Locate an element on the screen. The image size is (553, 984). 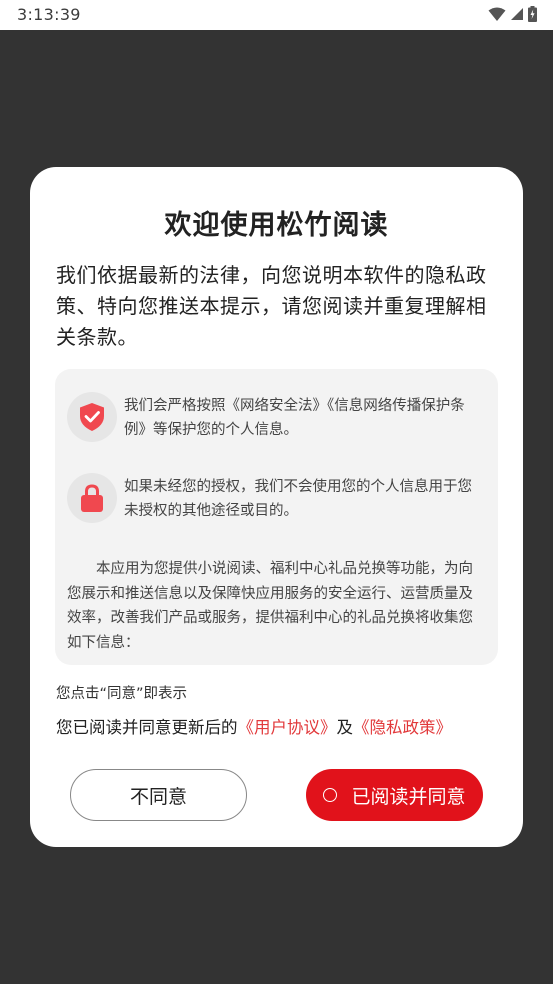
info-item-text: 我们会严格按照《网络安全法》《信息网络传播保护条例》等保护您的个人信息。 is located at coordinates (294, 418).